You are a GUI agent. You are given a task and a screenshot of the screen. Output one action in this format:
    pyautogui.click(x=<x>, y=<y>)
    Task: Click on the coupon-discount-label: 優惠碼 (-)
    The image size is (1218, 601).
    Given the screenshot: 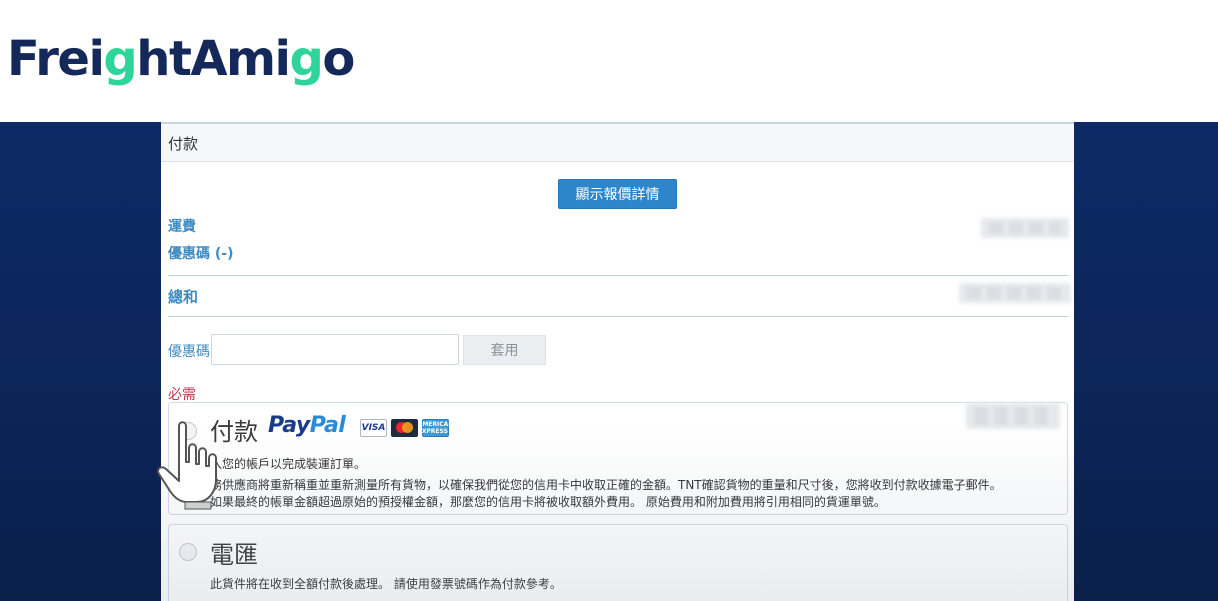 What is the action you would take?
    pyautogui.click(x=201, y=254)
    